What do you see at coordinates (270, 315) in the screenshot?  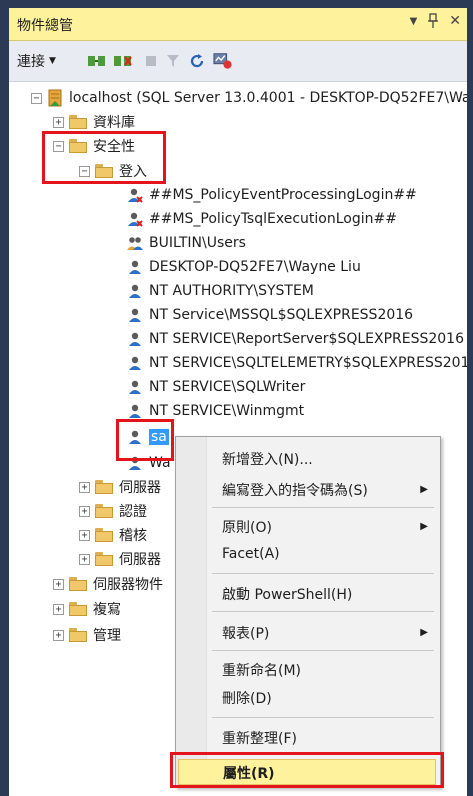 I see `login-item: NT Service\MSSQL$SQLEXPRESS2016` at bounding box center [270, 315].